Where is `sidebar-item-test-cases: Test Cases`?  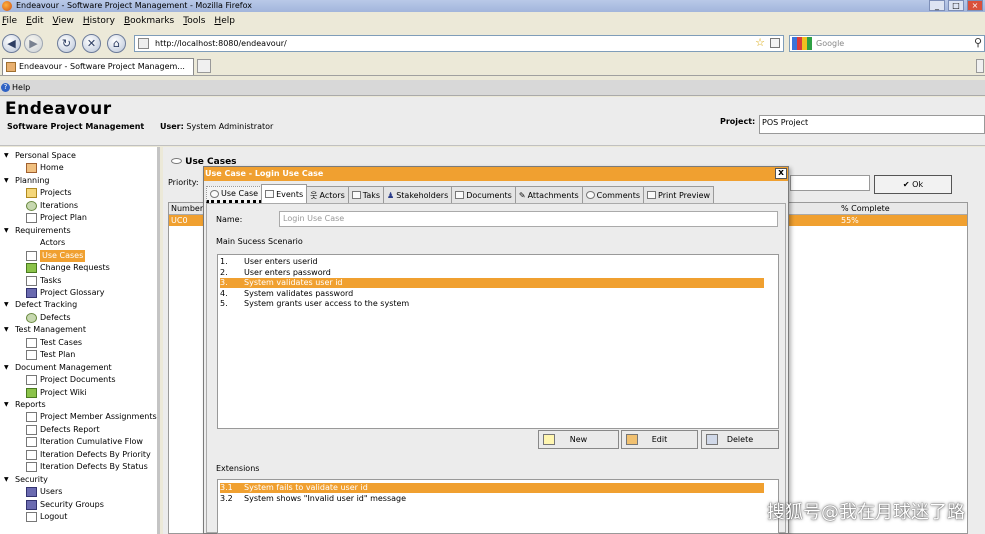 sidebar-item-test-cases: Test Cases is located at coordinates (54, 343).